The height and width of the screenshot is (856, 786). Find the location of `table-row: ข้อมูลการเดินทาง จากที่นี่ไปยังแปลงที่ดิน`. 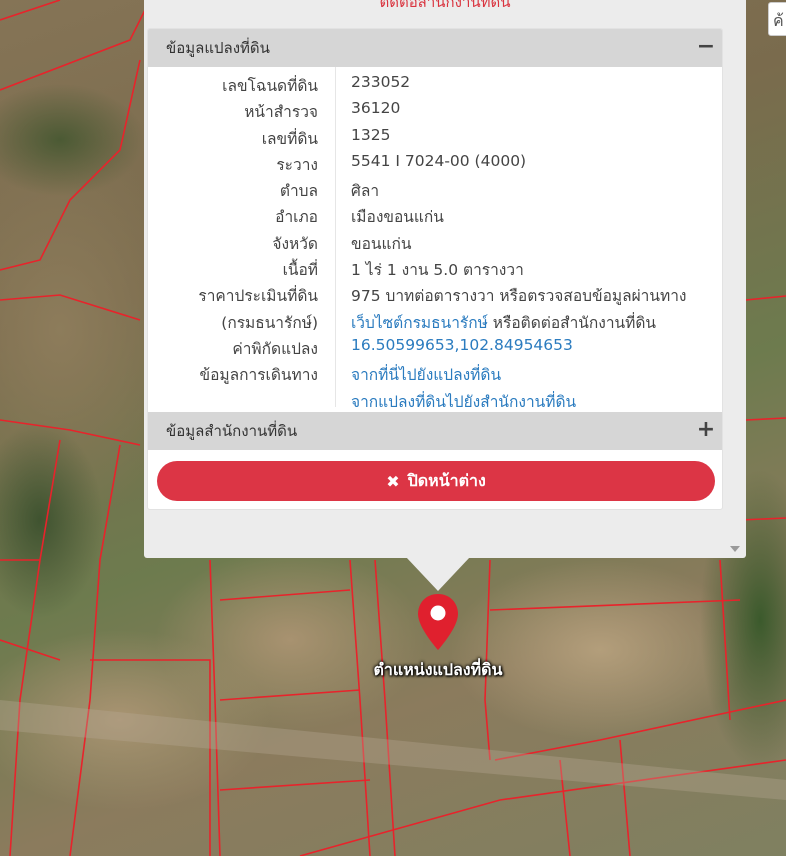

table-row: ข้อมูลการเดินทาง จากที่นี่ไปยังแปลงที่ดิน is located at coordinates (435, 374).